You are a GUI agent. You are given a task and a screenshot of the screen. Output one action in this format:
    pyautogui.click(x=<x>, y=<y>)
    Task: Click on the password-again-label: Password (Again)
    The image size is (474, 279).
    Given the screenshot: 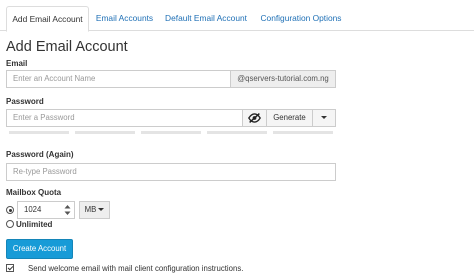 What is the action you would take?
    pyautogui.click(x=40, y=154)
    